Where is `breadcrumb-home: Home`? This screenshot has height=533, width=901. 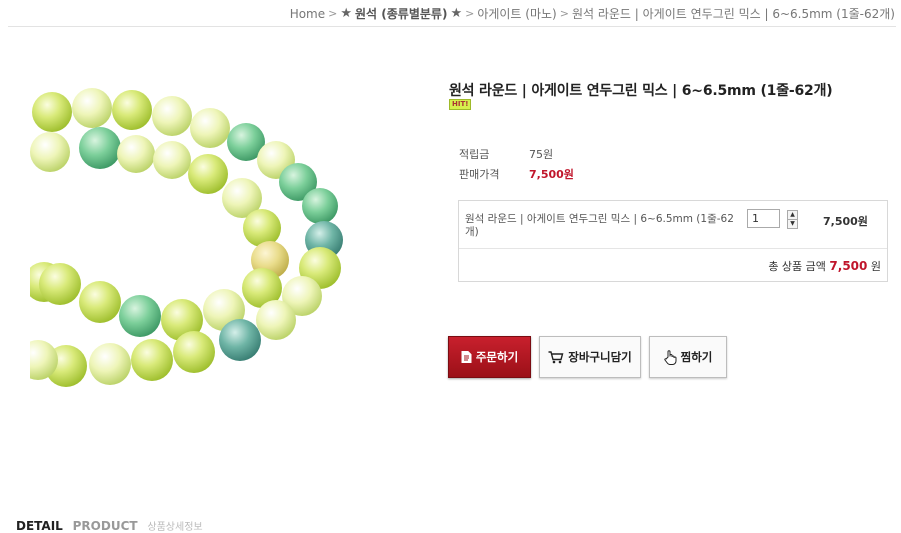 breadcrumb-home: Home is located at coordinates (307, 14).